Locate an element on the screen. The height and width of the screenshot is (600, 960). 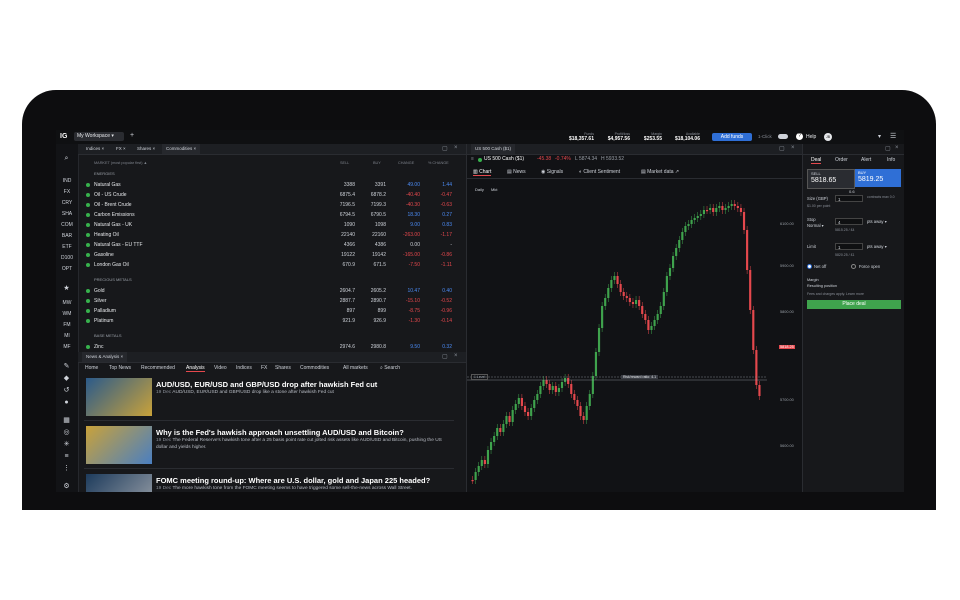
tab-deal: Deal is located at coordinates (816, 160).